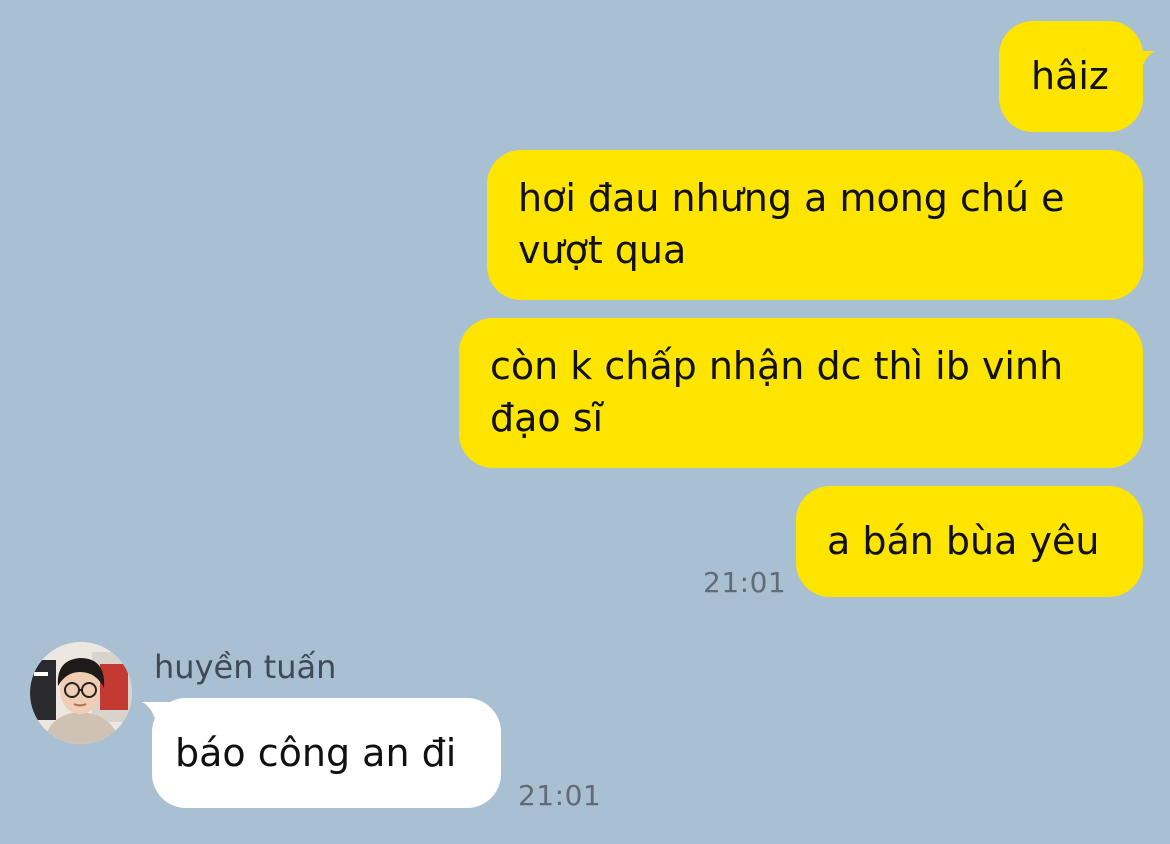 The height and width of the screenshot is (844, 1170). I want to click on outgoing-message-bubble: a bán bùa yêu, so click(969, 541).